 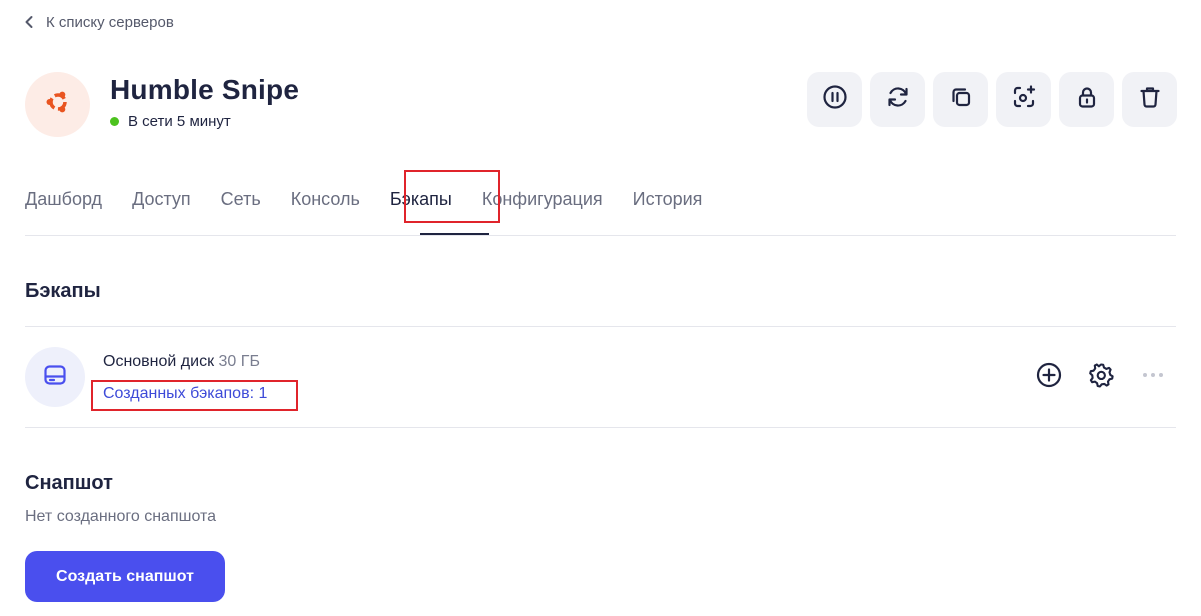 I want to click on server-status: В сети 5 минут, so click(x=170, y=121).